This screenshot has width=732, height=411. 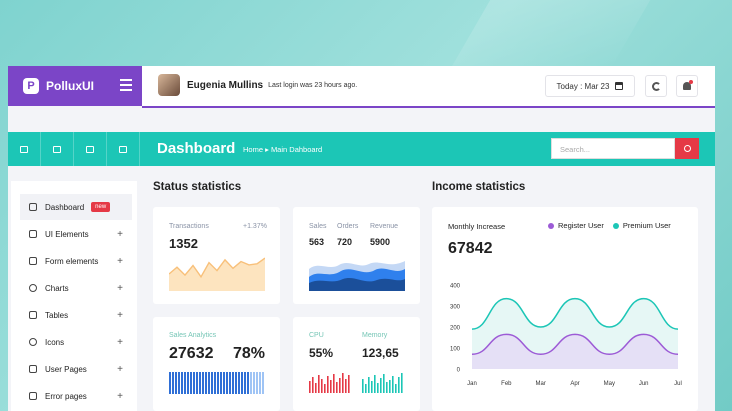 What do you see at coordinates (566, 336) in the screenshot?
I see `income-line-chart: 0 100 200 300 400 Jan Feb Mar Apr May Jun Jul` at bounding box center [566, 336].